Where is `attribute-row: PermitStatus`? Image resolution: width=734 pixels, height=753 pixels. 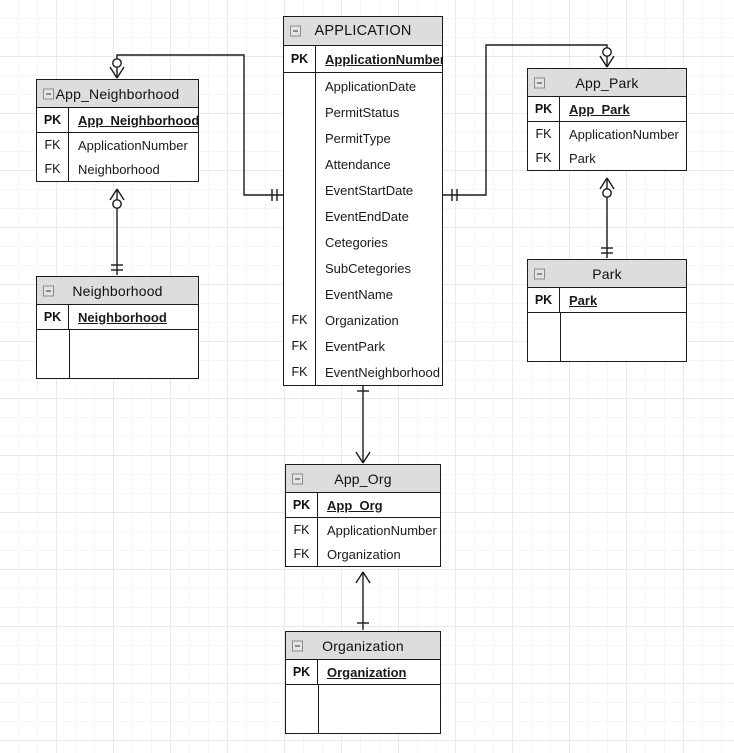
attribute-row: PermitStatus is located at coordinates (363, 112).